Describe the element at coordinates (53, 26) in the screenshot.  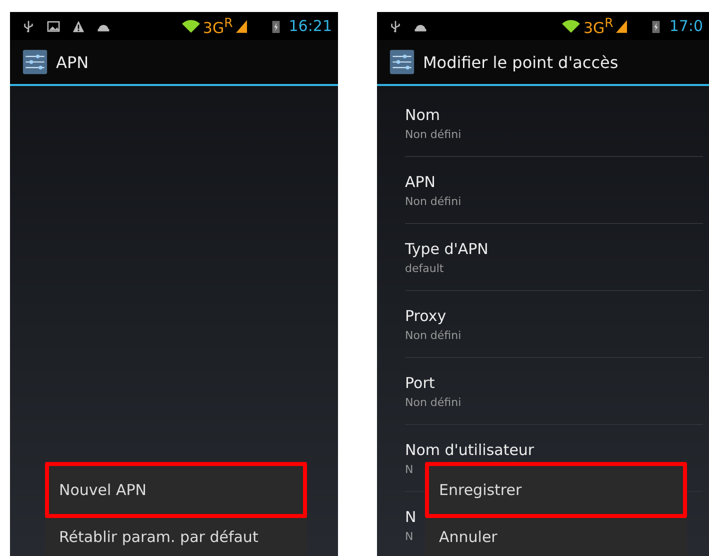
I see `image-icon` at that location.